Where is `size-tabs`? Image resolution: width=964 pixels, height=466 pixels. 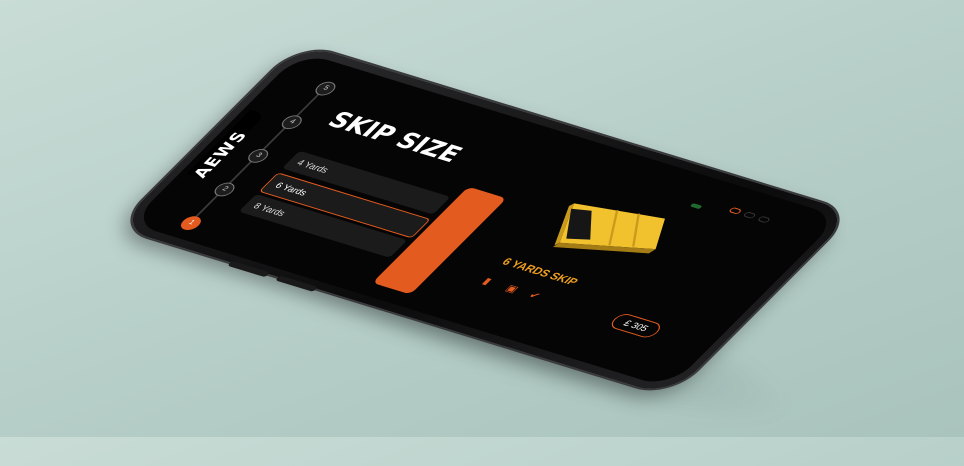
size-tabs is located at coordinates (750, 215).